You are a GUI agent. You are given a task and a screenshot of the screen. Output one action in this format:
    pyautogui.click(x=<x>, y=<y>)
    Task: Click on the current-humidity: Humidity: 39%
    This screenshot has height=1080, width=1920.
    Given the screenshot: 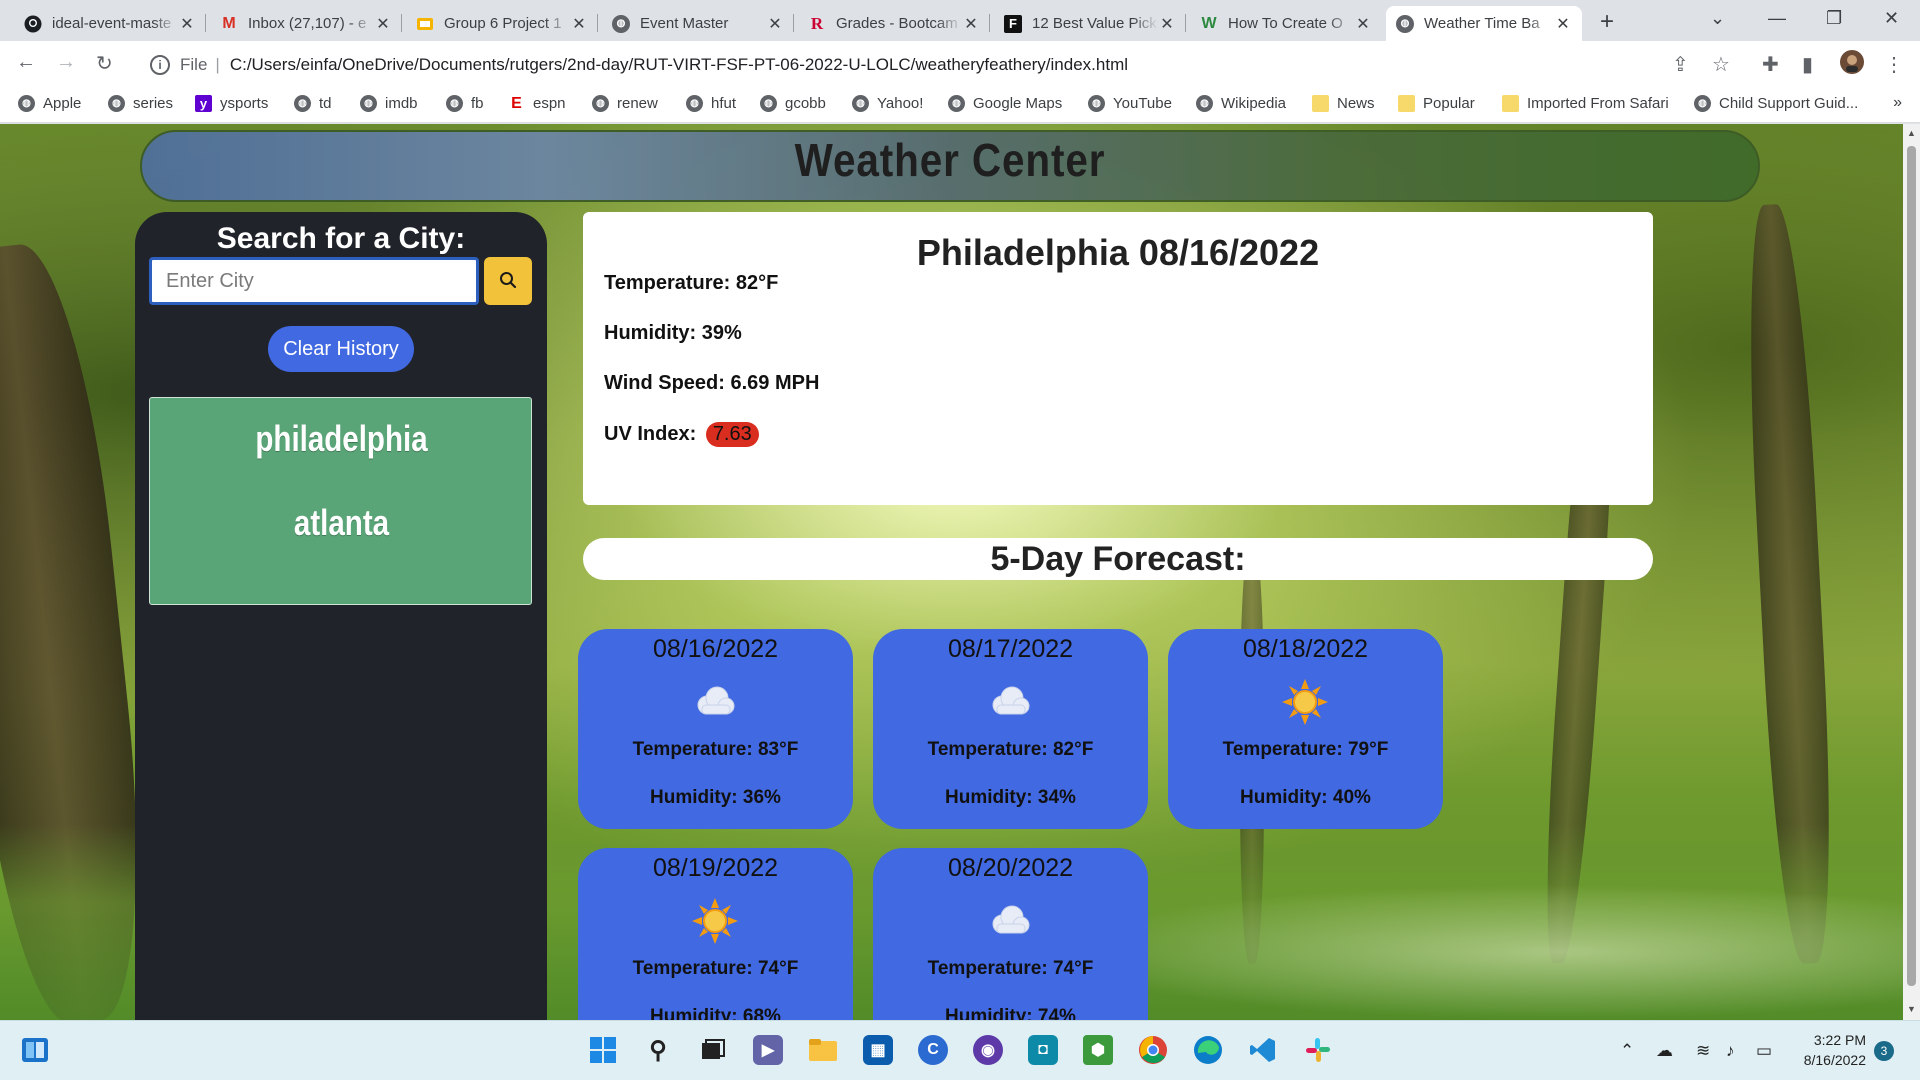 What is the action you would take?
    pyautogui.click(x=673, y=333)
    